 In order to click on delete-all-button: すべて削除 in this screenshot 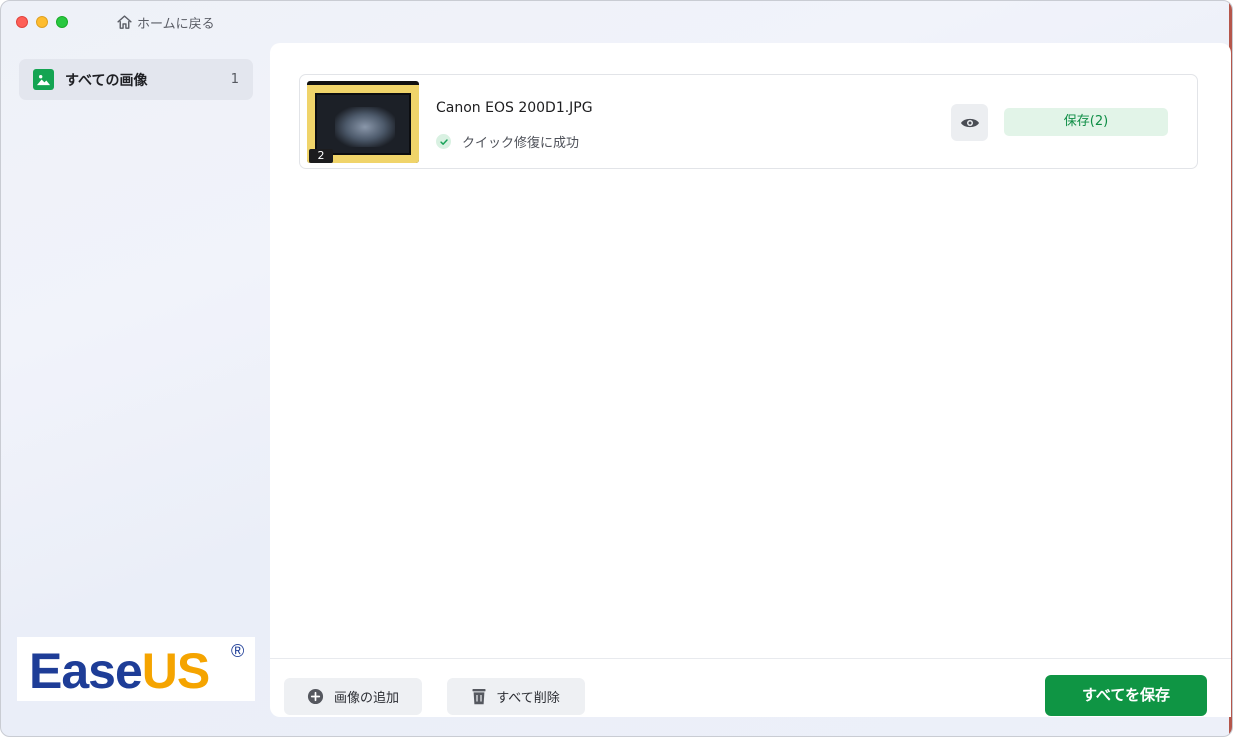, I will do `click(516, 696)`.